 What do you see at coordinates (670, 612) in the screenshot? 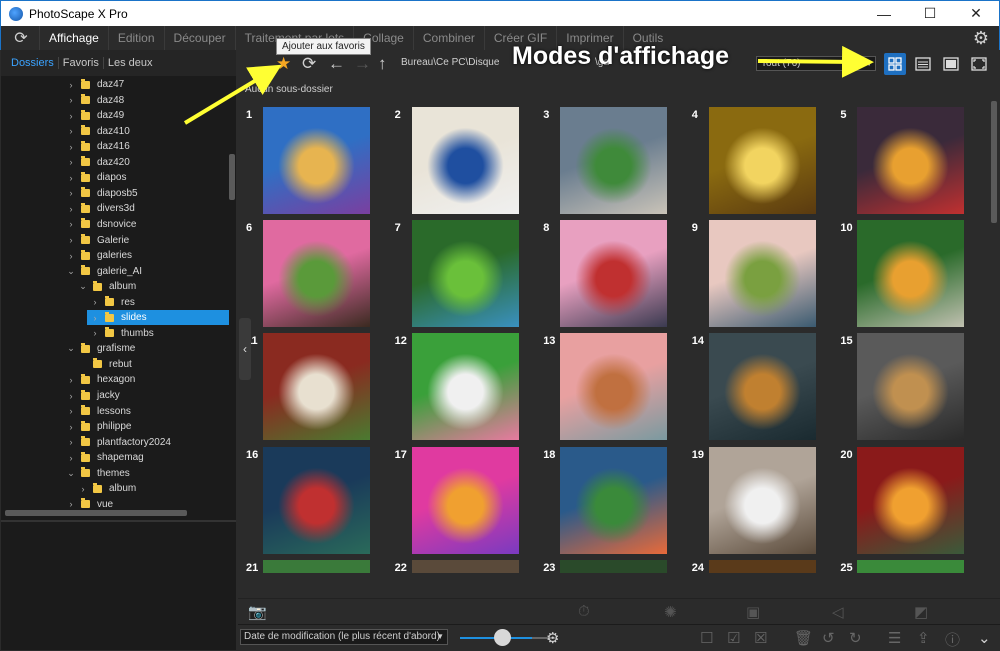
I see `aperture-icon: ✺` at bounding box center [670, 612].